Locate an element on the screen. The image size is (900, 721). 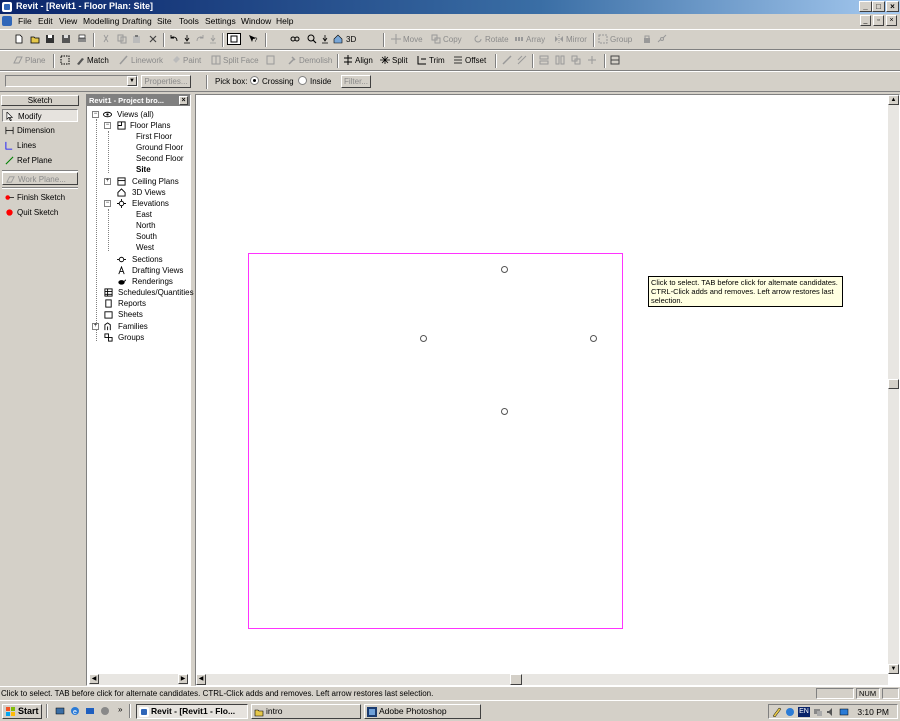
scroll-up-icon: ▲ is located at coordinates (893, 100).